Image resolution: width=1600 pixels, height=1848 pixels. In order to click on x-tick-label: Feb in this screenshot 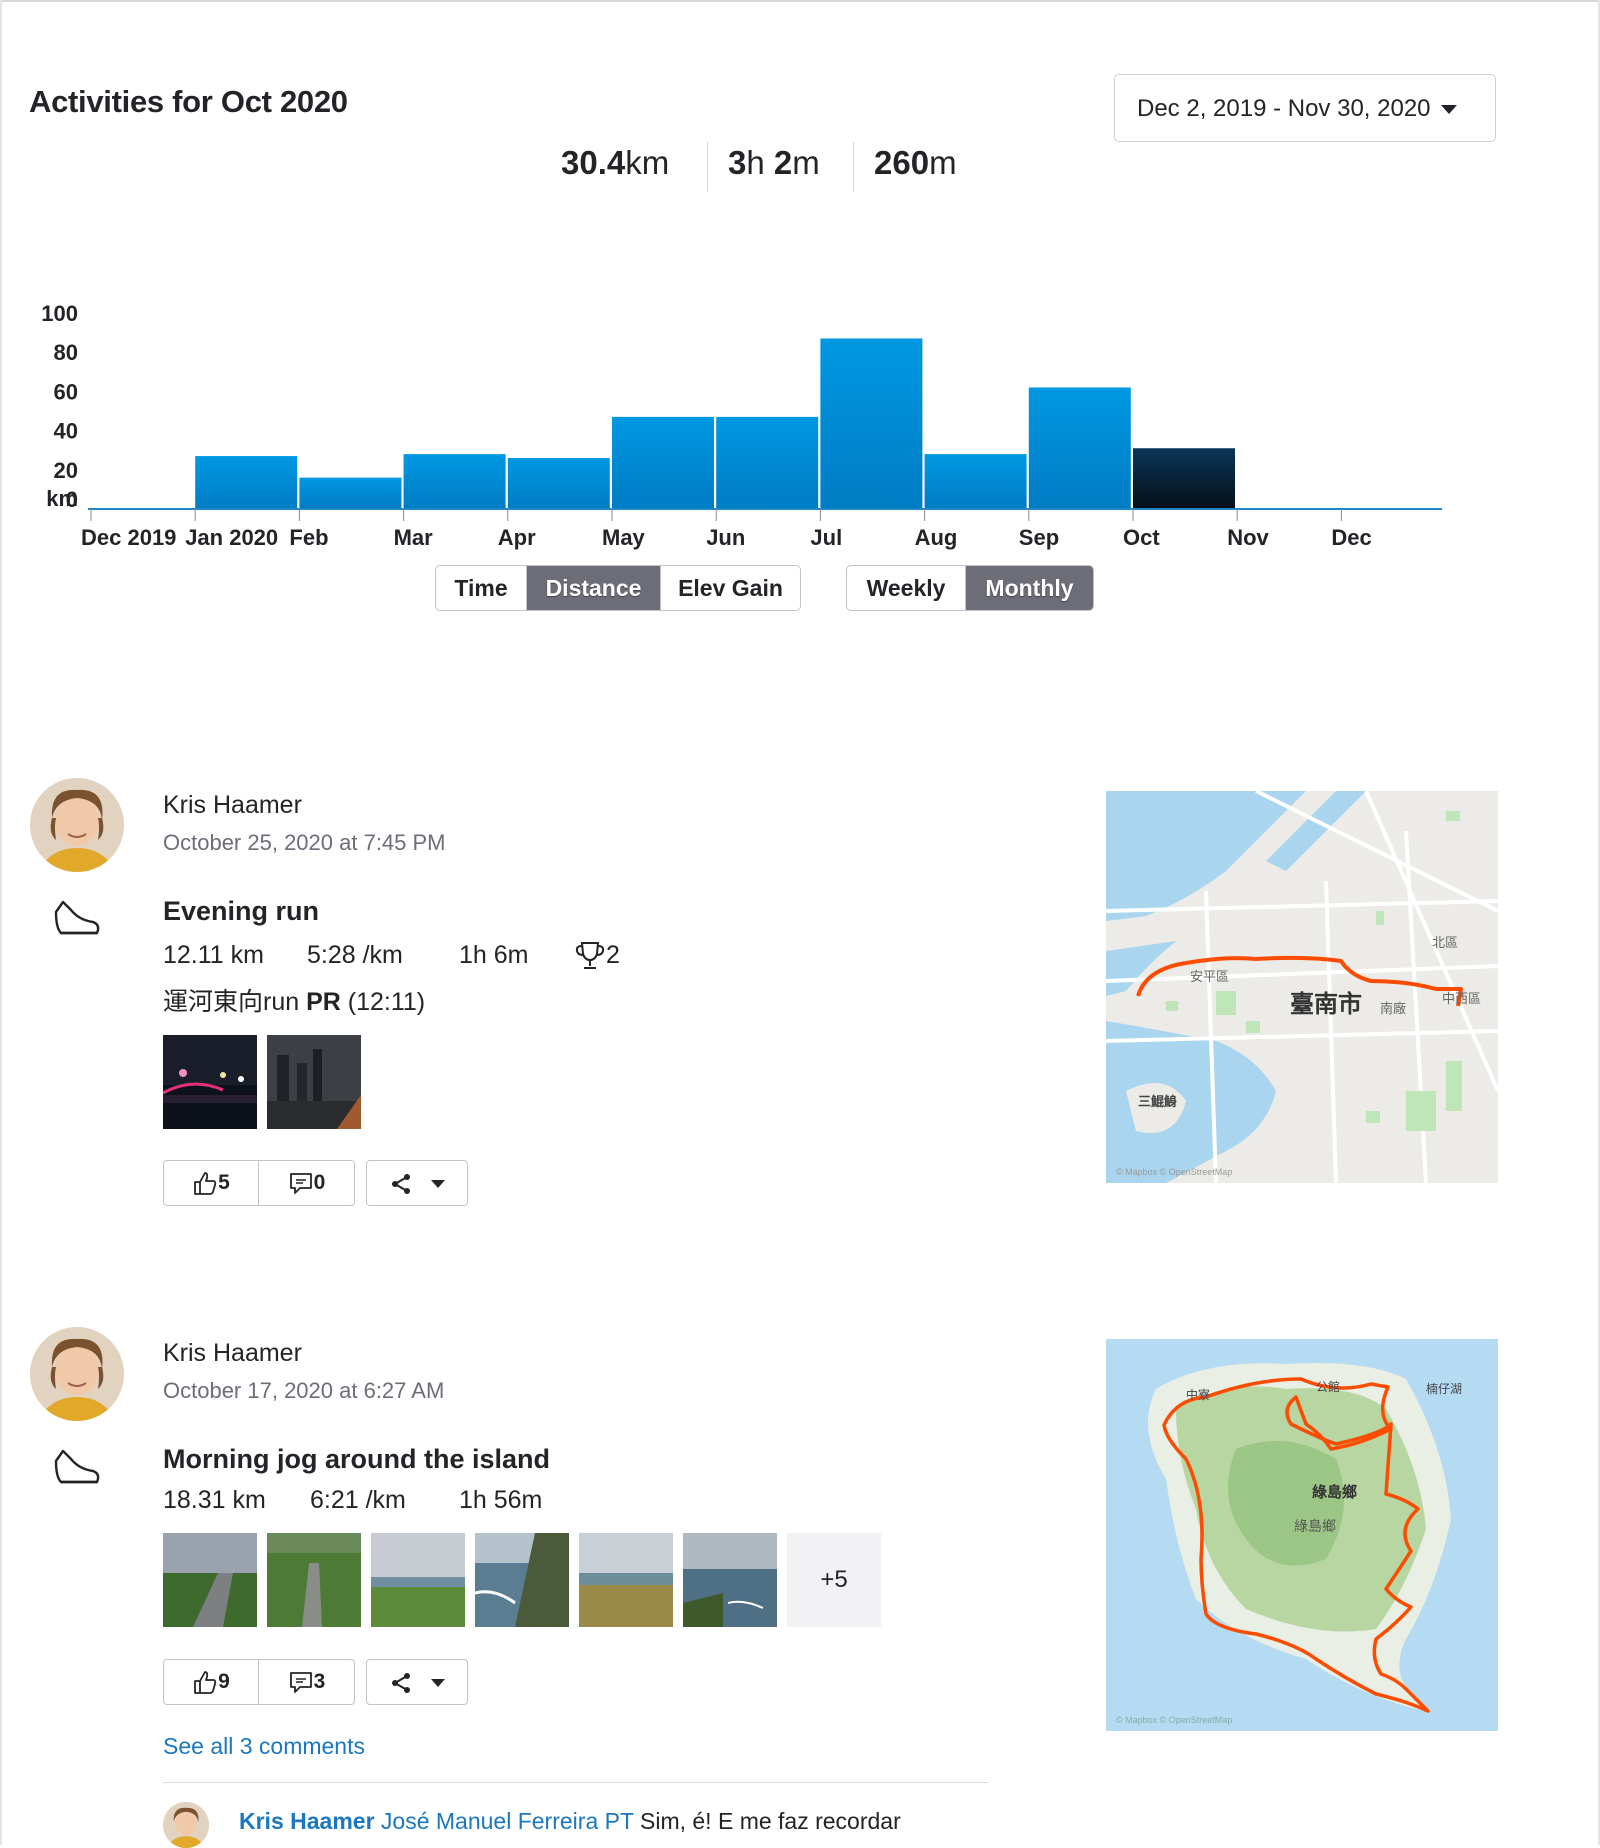, I will do `click(308, 537)`.